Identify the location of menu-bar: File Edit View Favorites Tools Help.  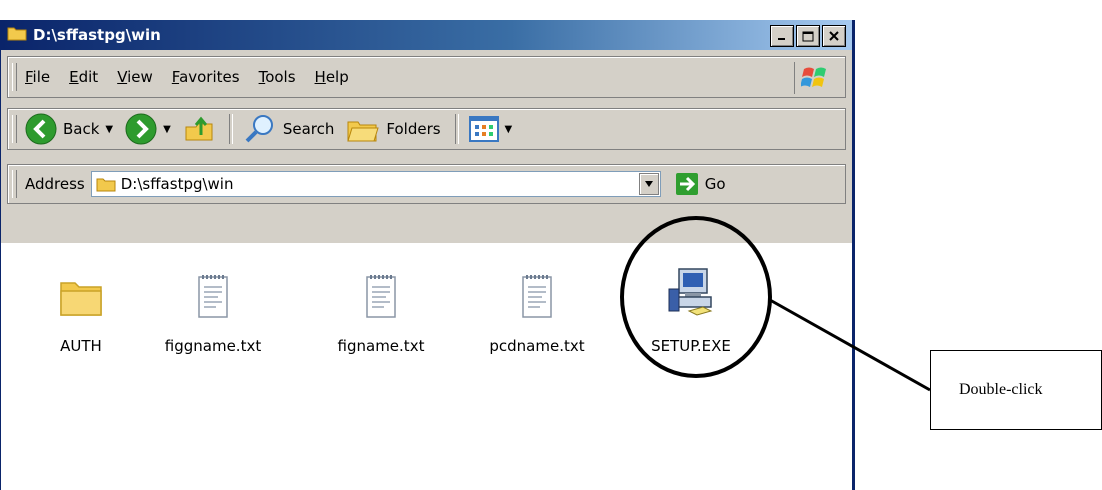
(426, 77).